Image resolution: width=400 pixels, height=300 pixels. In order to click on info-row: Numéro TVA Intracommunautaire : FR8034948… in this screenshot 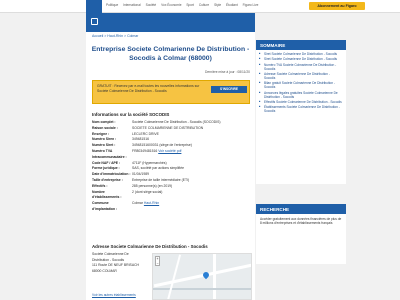, I will do `click(172, 155)`.